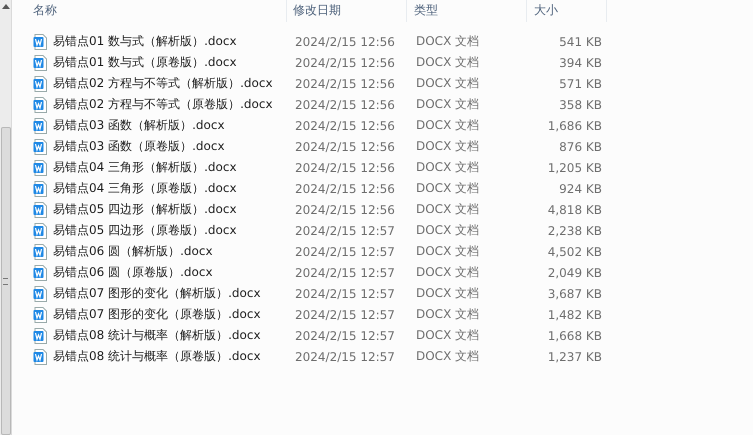 The image size is (753, 435). I want to click on column-header: 大小, so click(567, 11).